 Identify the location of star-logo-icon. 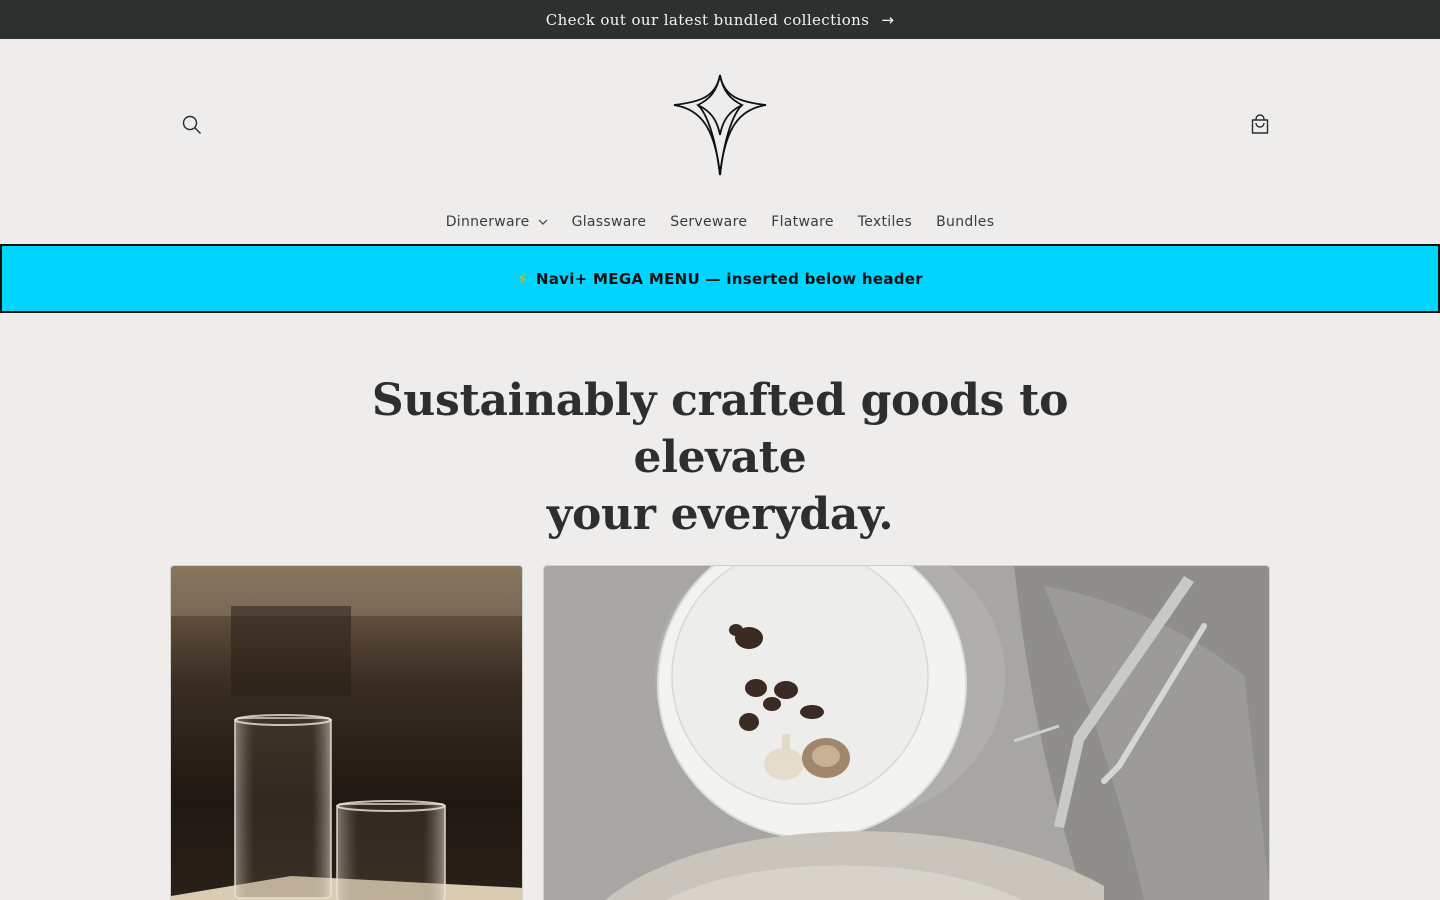
(720, 125).